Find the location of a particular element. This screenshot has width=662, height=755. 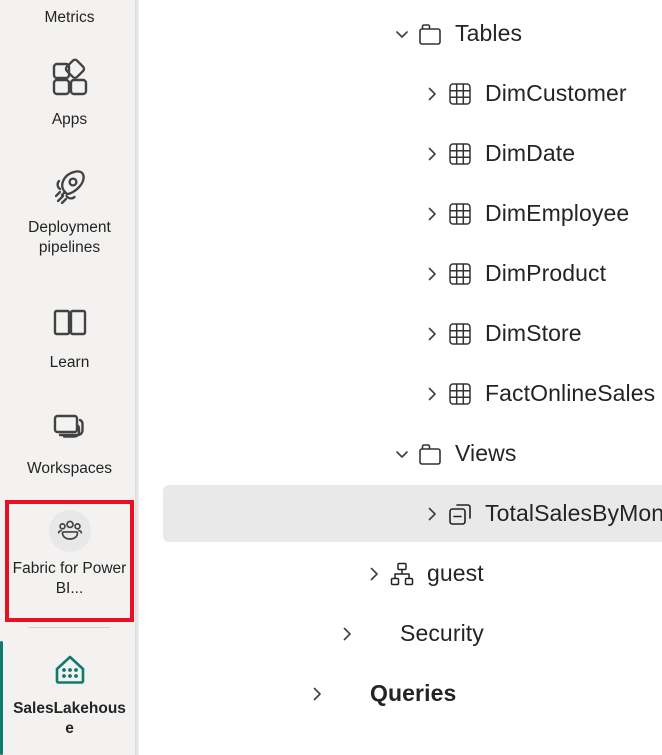

tree-row-guest: guest is located at coordinates (400, 573).